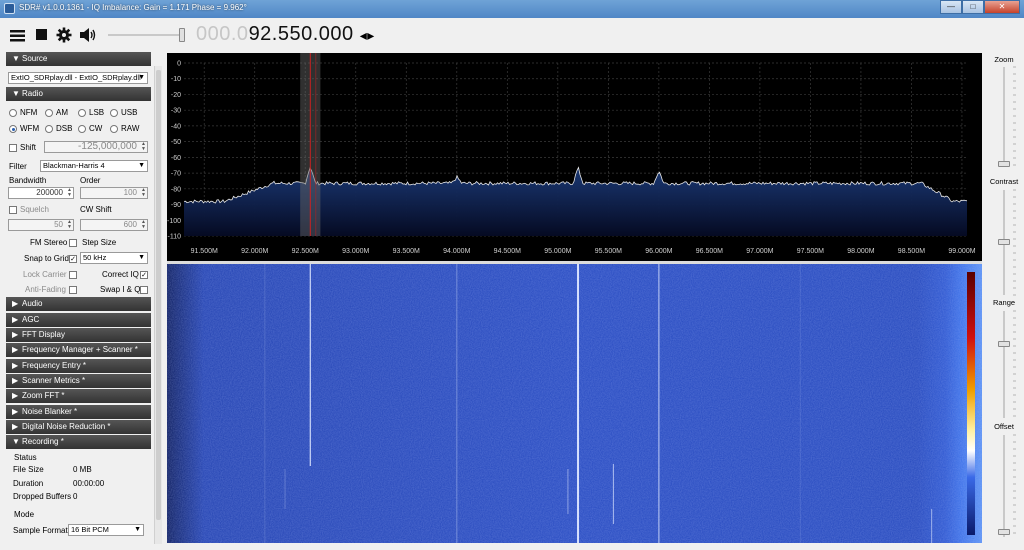 The image size is (1024, 550). I want to click on swap-iq-checkbox, so click(144, 290).